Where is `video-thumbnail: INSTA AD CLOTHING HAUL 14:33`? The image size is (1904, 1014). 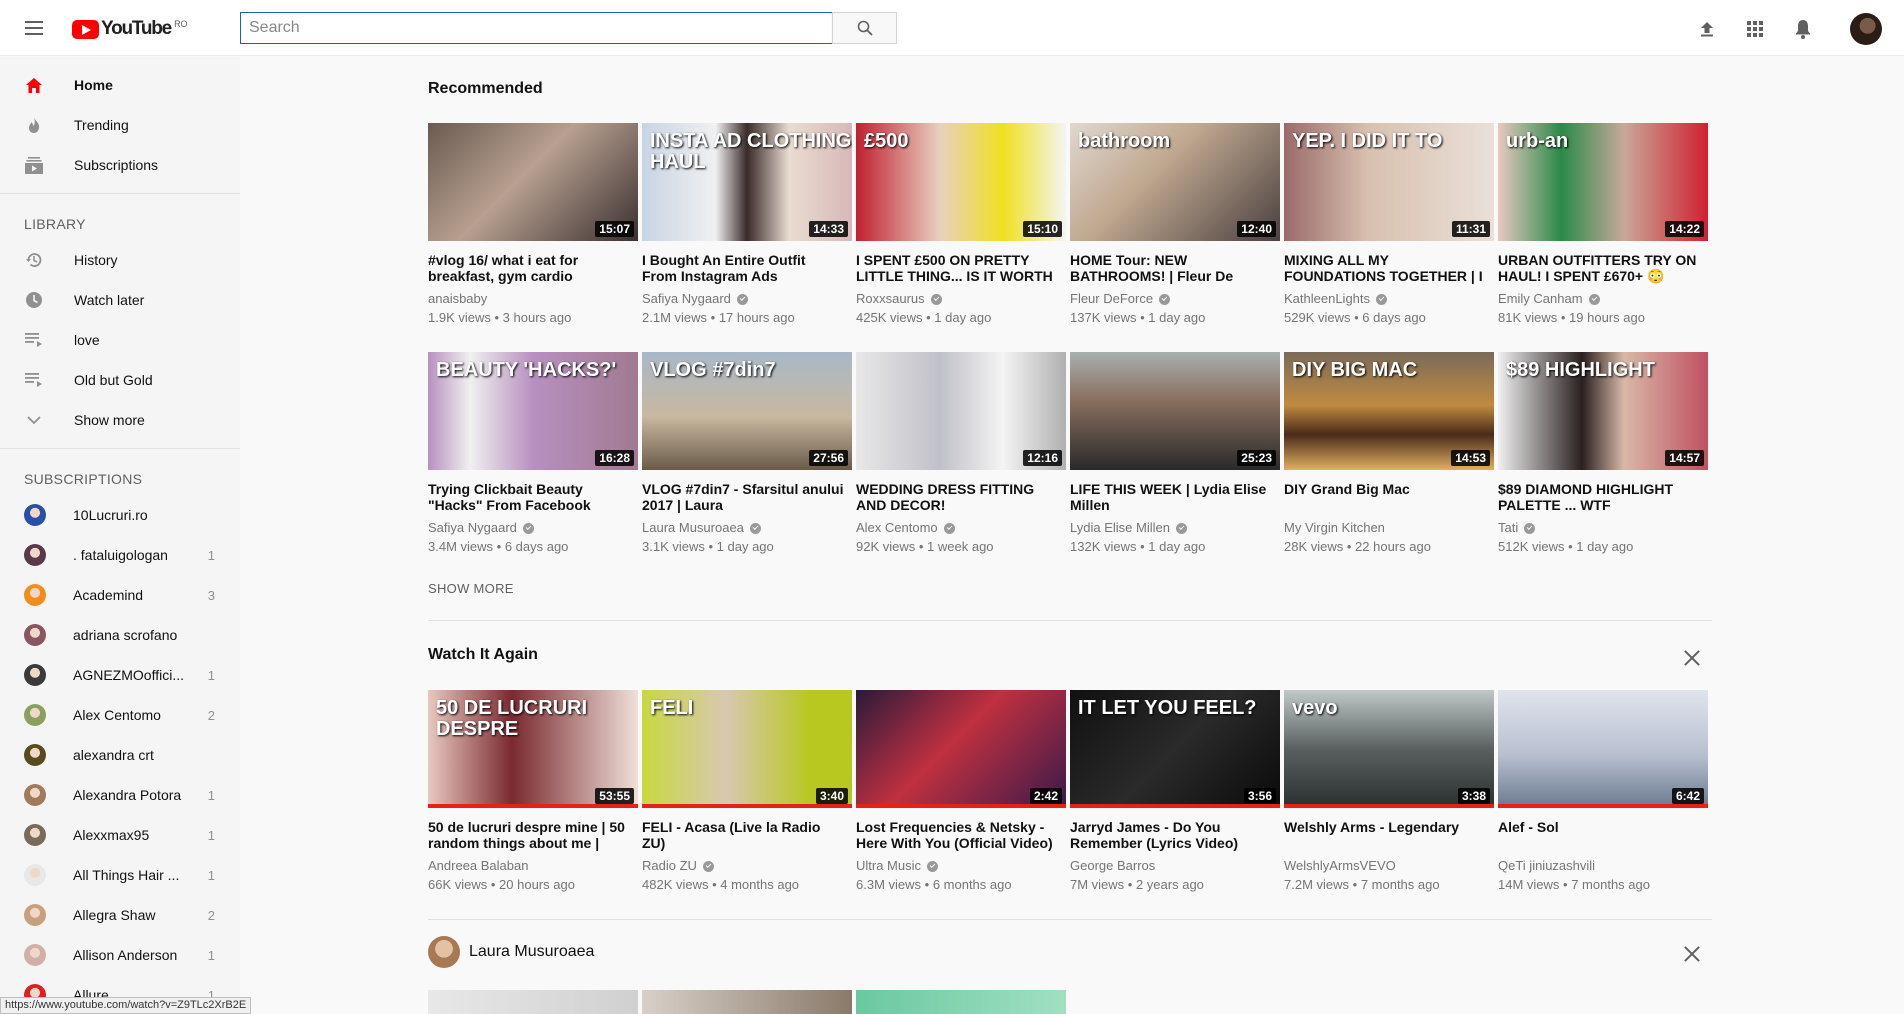 video-thumbnail: INSTA AD CLOTHING HAUL 14:33 is located at coordinates (747, 182).